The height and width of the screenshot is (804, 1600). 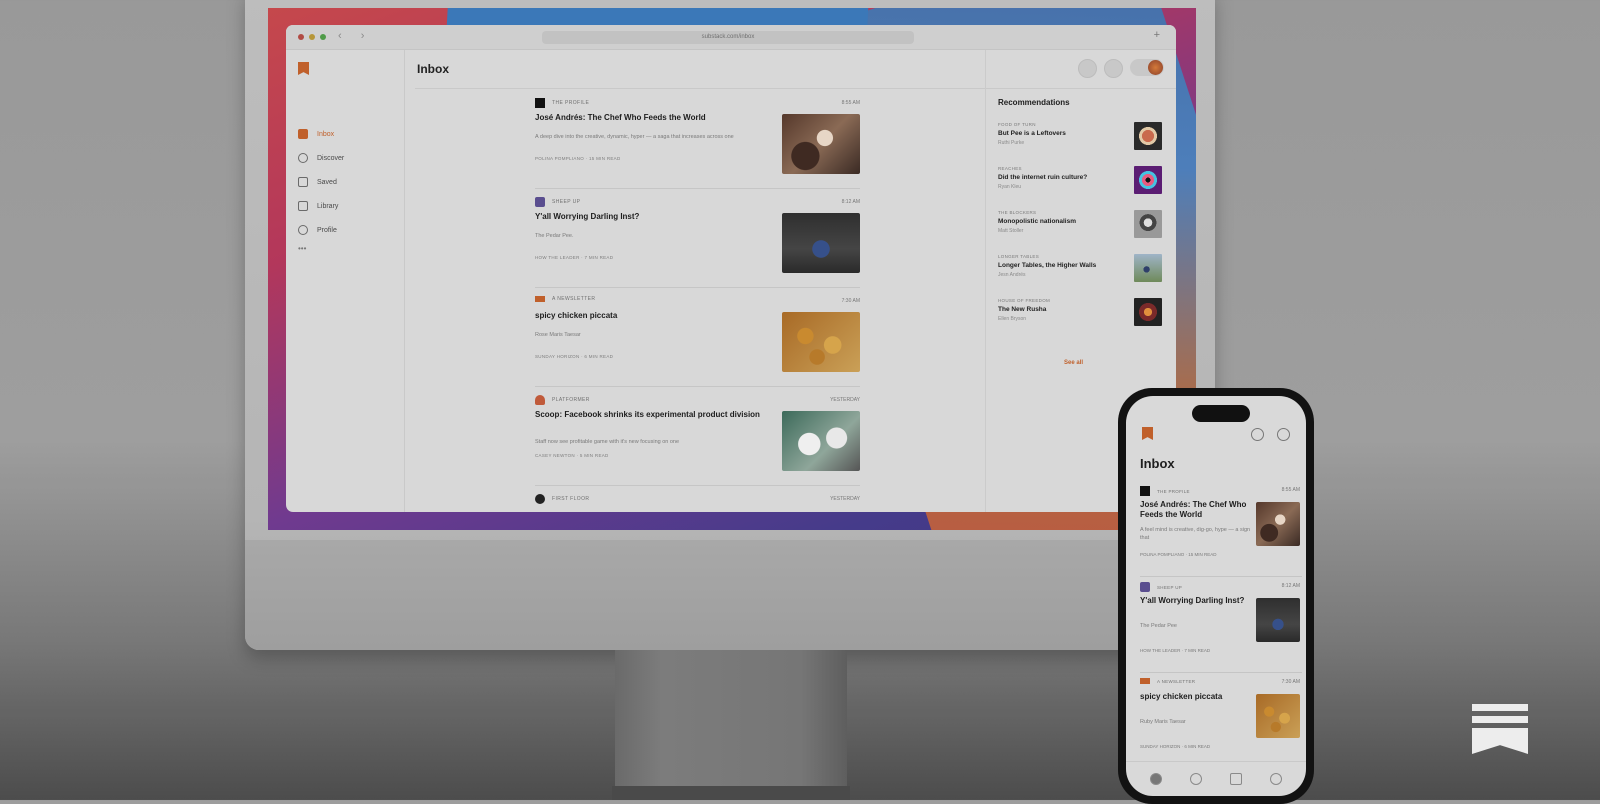 I want to click on post-meta: CASEY NEWTON · 5 MIN READ, so click(x=572, y=455).